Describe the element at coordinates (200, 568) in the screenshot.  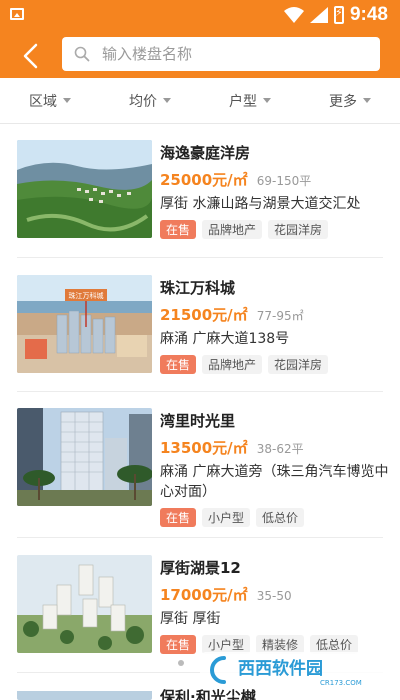
I see `listing-name: 厚街湖景12` at that location.